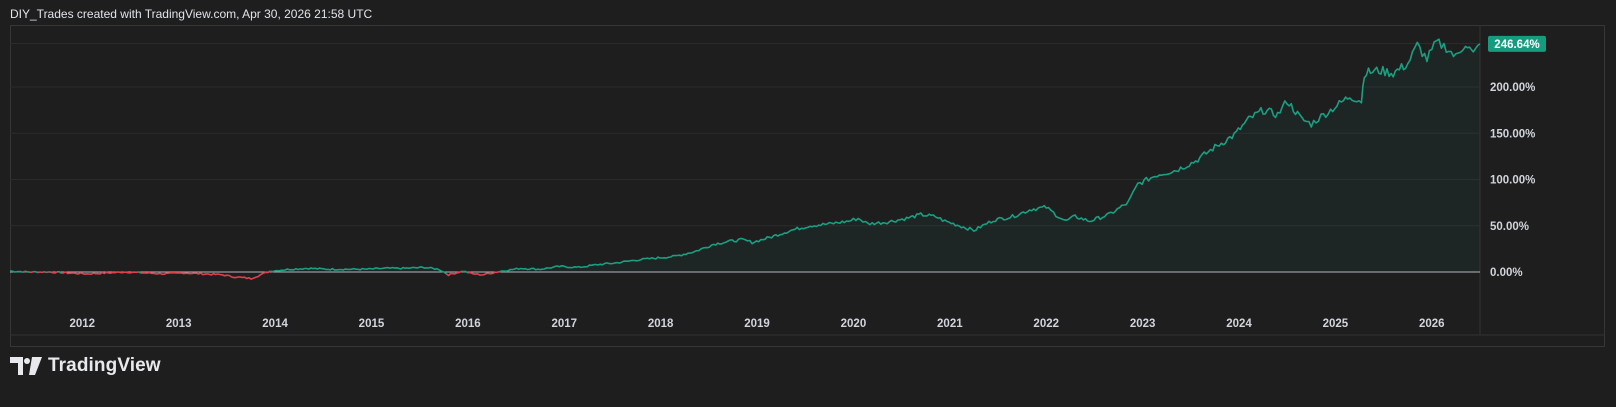  Describe the element at coordinates (1506, 273) in the screenshot. I see `y-tick-label: 0.00%` at that location.